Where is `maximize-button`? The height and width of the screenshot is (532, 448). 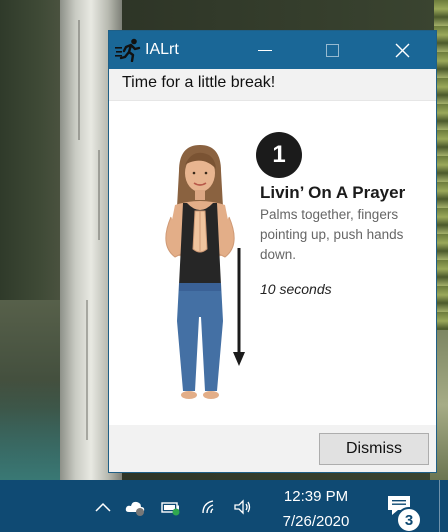 maximize-button is located at coordinates (332, 50).